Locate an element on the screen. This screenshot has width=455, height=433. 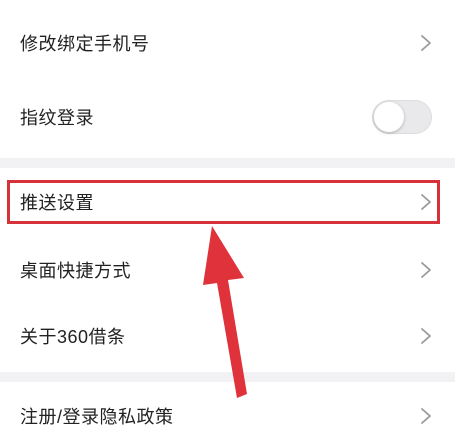
desktop-shortcut-label: 桌面快捷方式 is located at coordinates (75, 271).